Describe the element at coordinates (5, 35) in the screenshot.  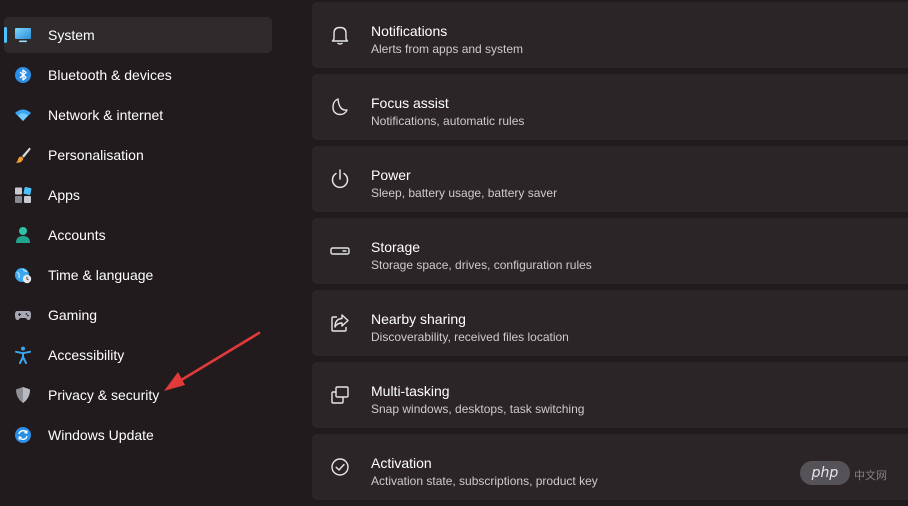
I see `selection-indicator` at that location.